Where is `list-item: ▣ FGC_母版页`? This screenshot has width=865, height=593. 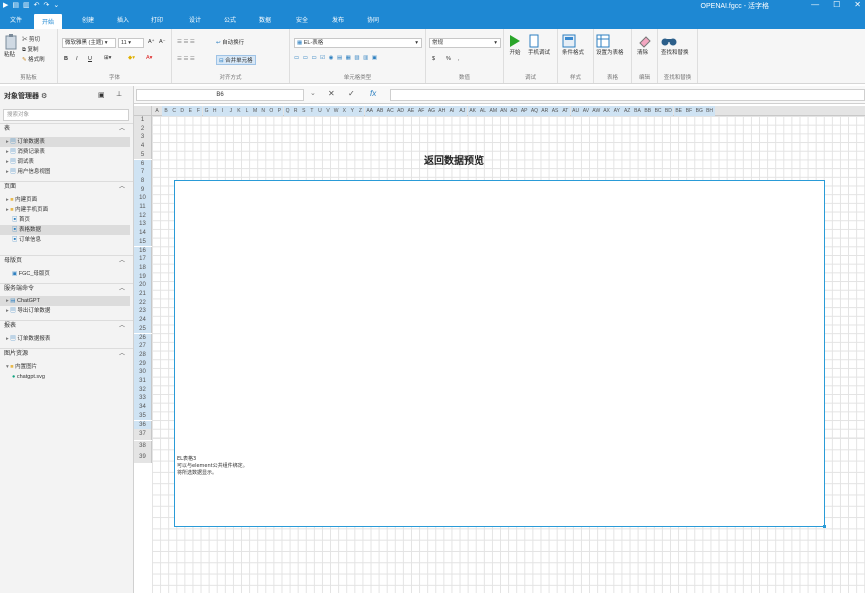
list-item: ▣ FGC_母版页 is located at coordinates (65, 274).